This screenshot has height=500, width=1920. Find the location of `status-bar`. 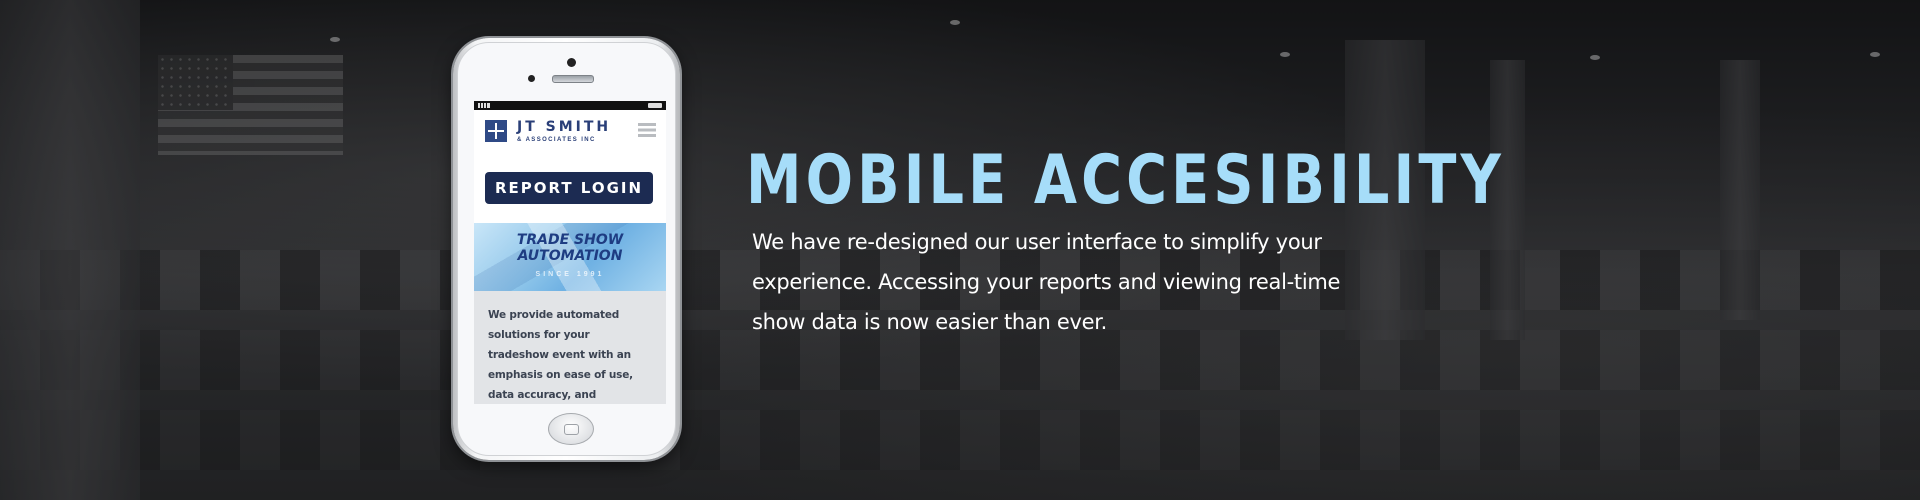

status-bar is located at coordinates (570, 105).